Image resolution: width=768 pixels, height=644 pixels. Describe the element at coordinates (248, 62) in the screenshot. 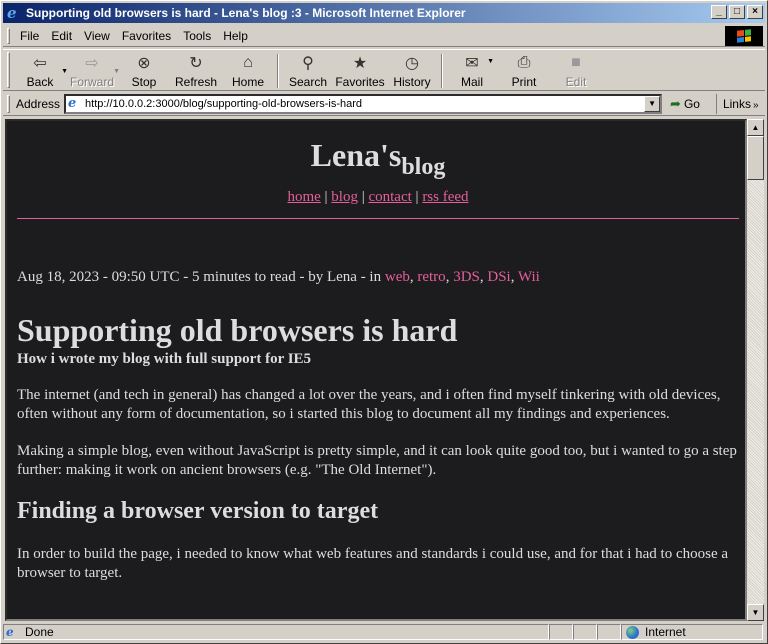

I see `home-icon: ⌂` at that location.